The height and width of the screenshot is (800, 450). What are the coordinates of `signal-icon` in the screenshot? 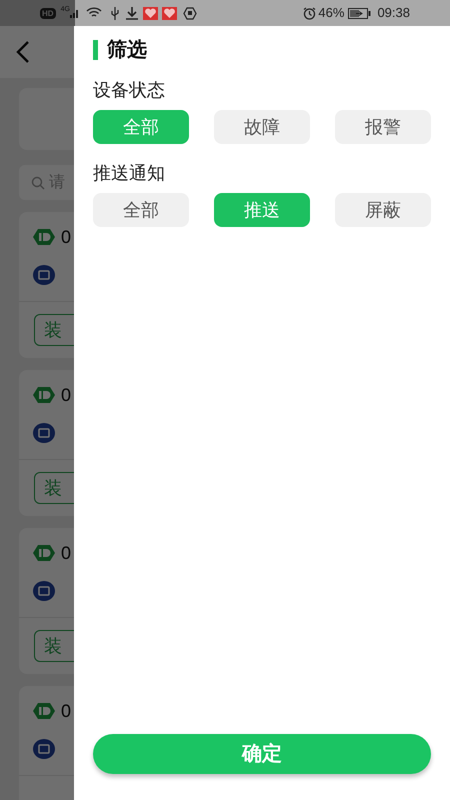 It's located at (75, 13).